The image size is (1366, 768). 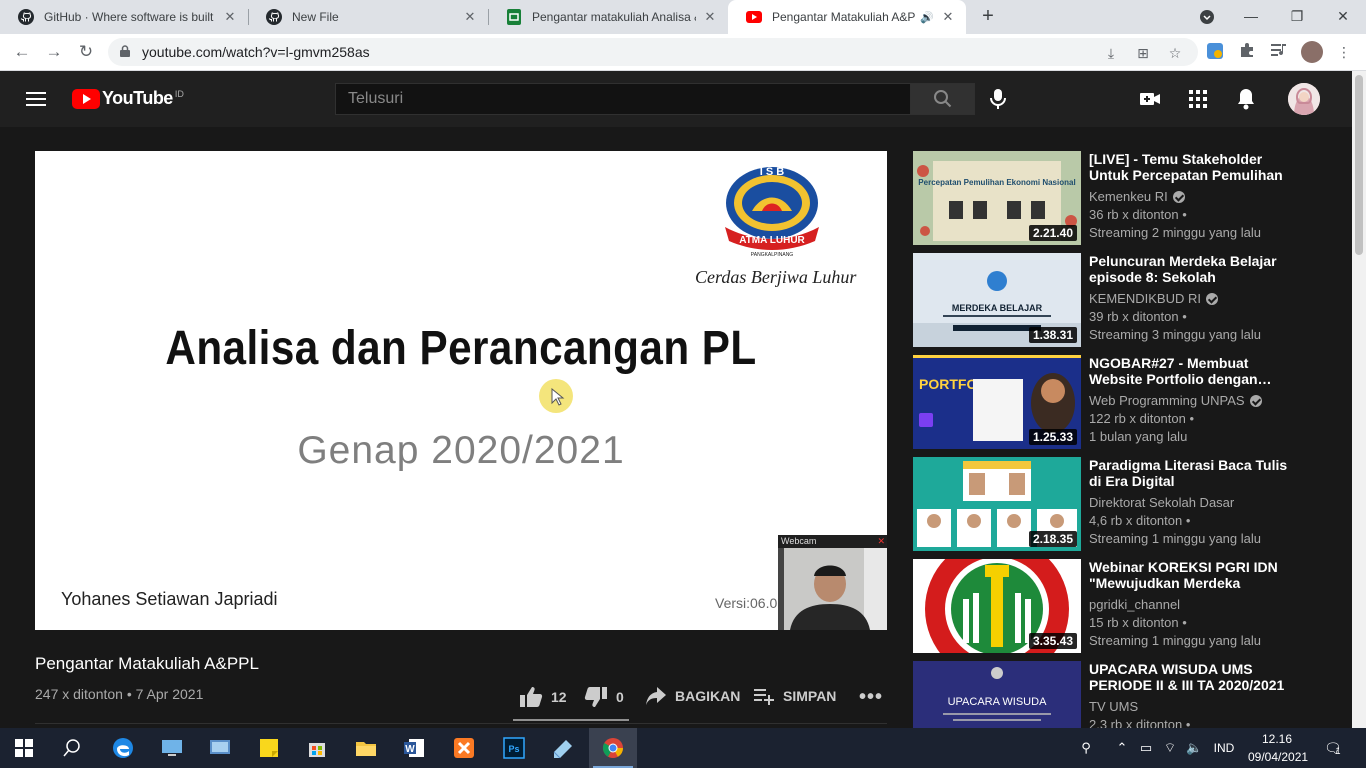 What do you see at coordinates (1146, 748) in the screenshot?
I see `battery-icon: ▭` at bounding box center [1146, 748].